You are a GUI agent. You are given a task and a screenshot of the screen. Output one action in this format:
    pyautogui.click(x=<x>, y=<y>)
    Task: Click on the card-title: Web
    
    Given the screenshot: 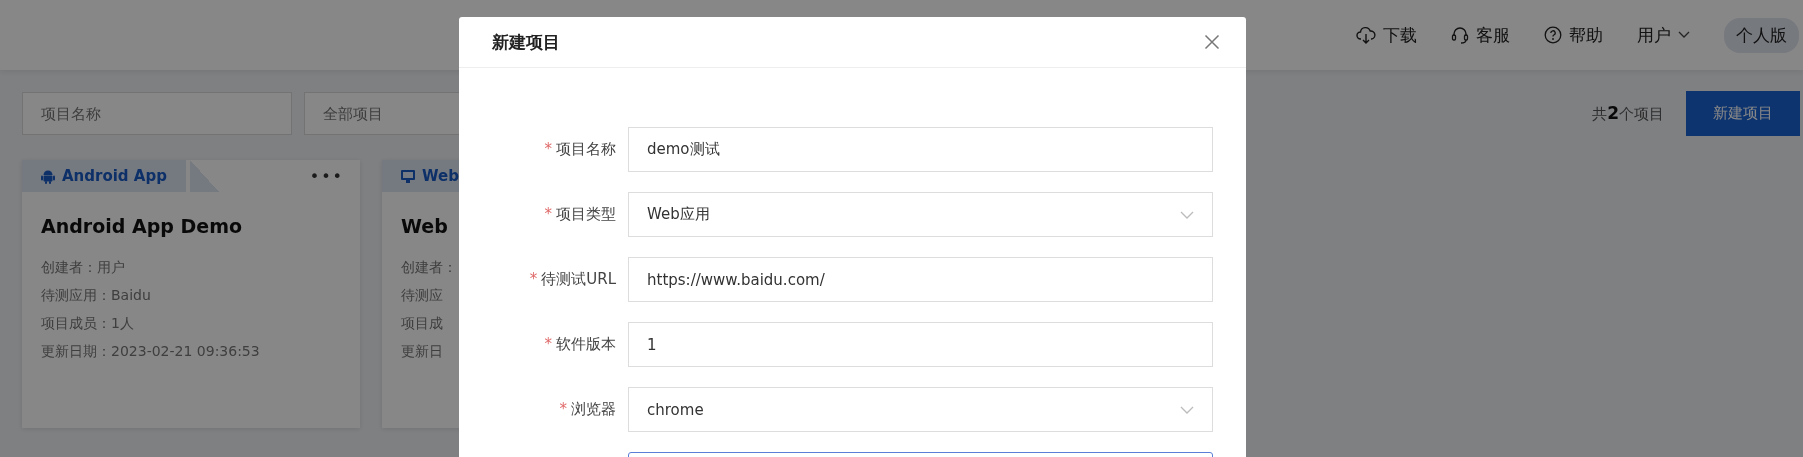 What is the action you would take?
    pyautogui.click(x=424, y=226)
    